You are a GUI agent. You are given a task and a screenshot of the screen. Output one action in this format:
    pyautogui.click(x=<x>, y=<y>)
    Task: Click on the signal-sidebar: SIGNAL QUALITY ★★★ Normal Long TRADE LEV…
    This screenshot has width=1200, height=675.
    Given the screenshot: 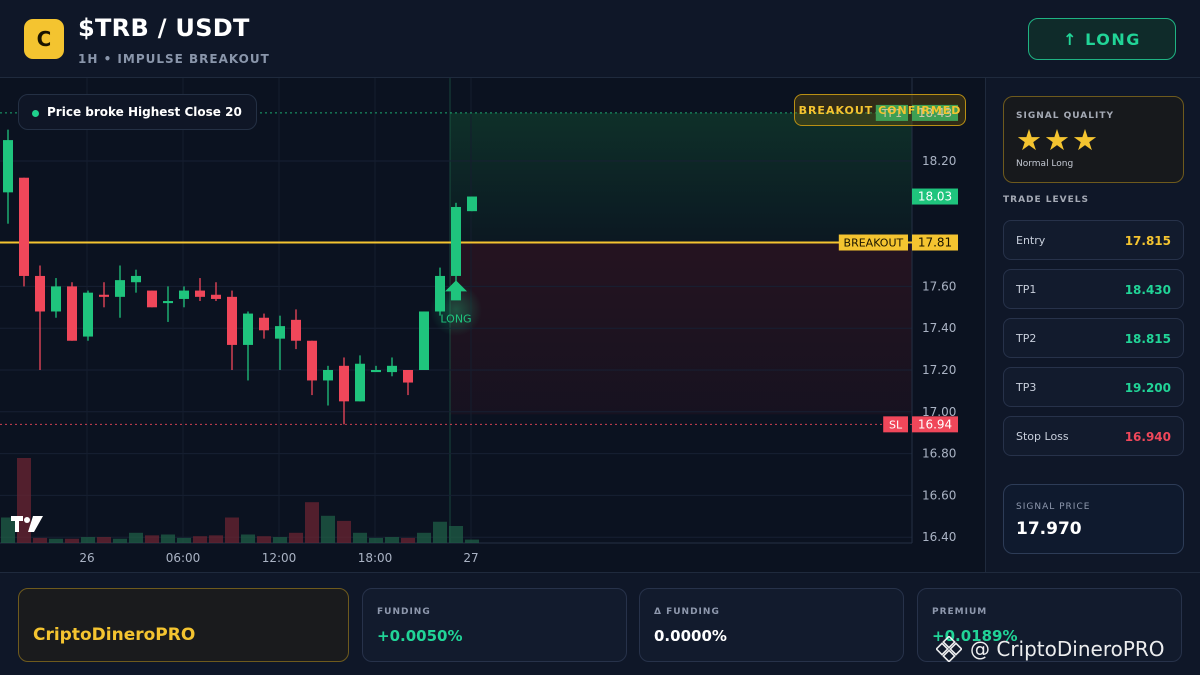 What is the action you would take?
    pyautogui.click(x=1092, y=325)
    